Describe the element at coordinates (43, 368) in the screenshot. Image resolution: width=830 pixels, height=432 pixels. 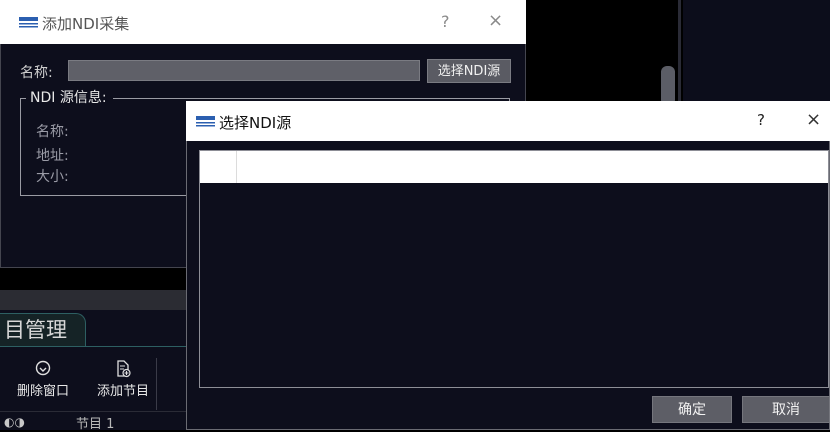
I see `delete-window-icon` at that location.